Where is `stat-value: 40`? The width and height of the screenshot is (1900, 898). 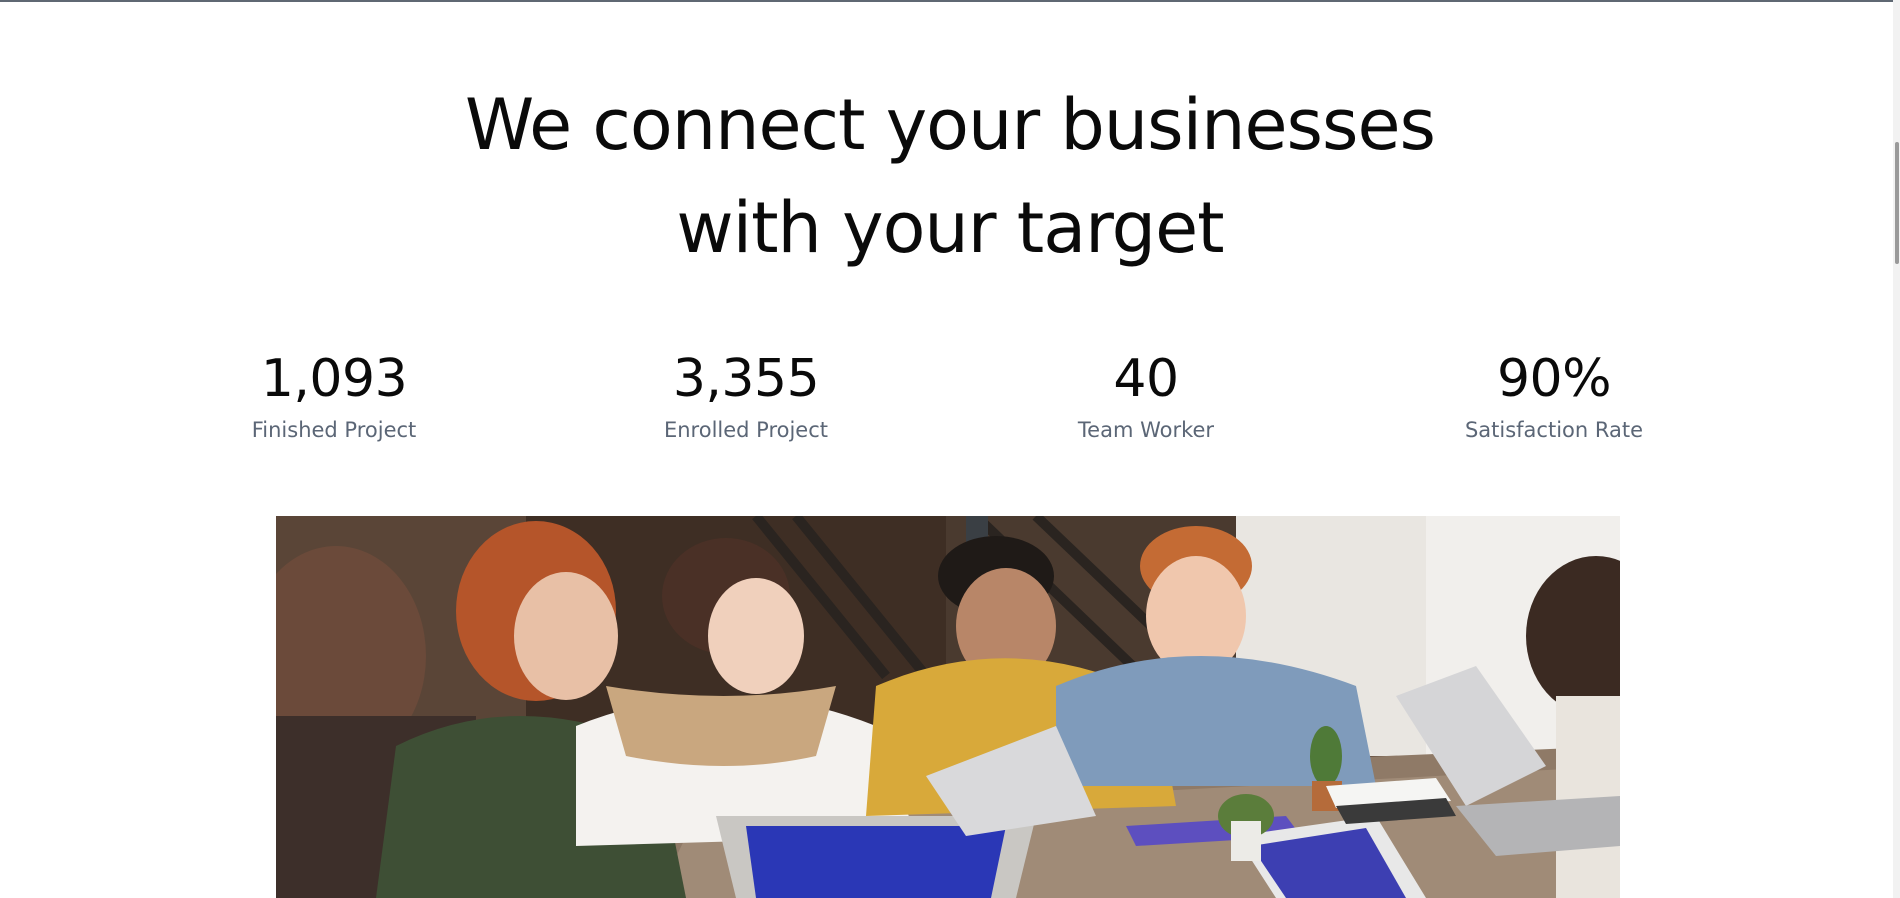
stat-value: 40 is located at coordinates (1146, 379).